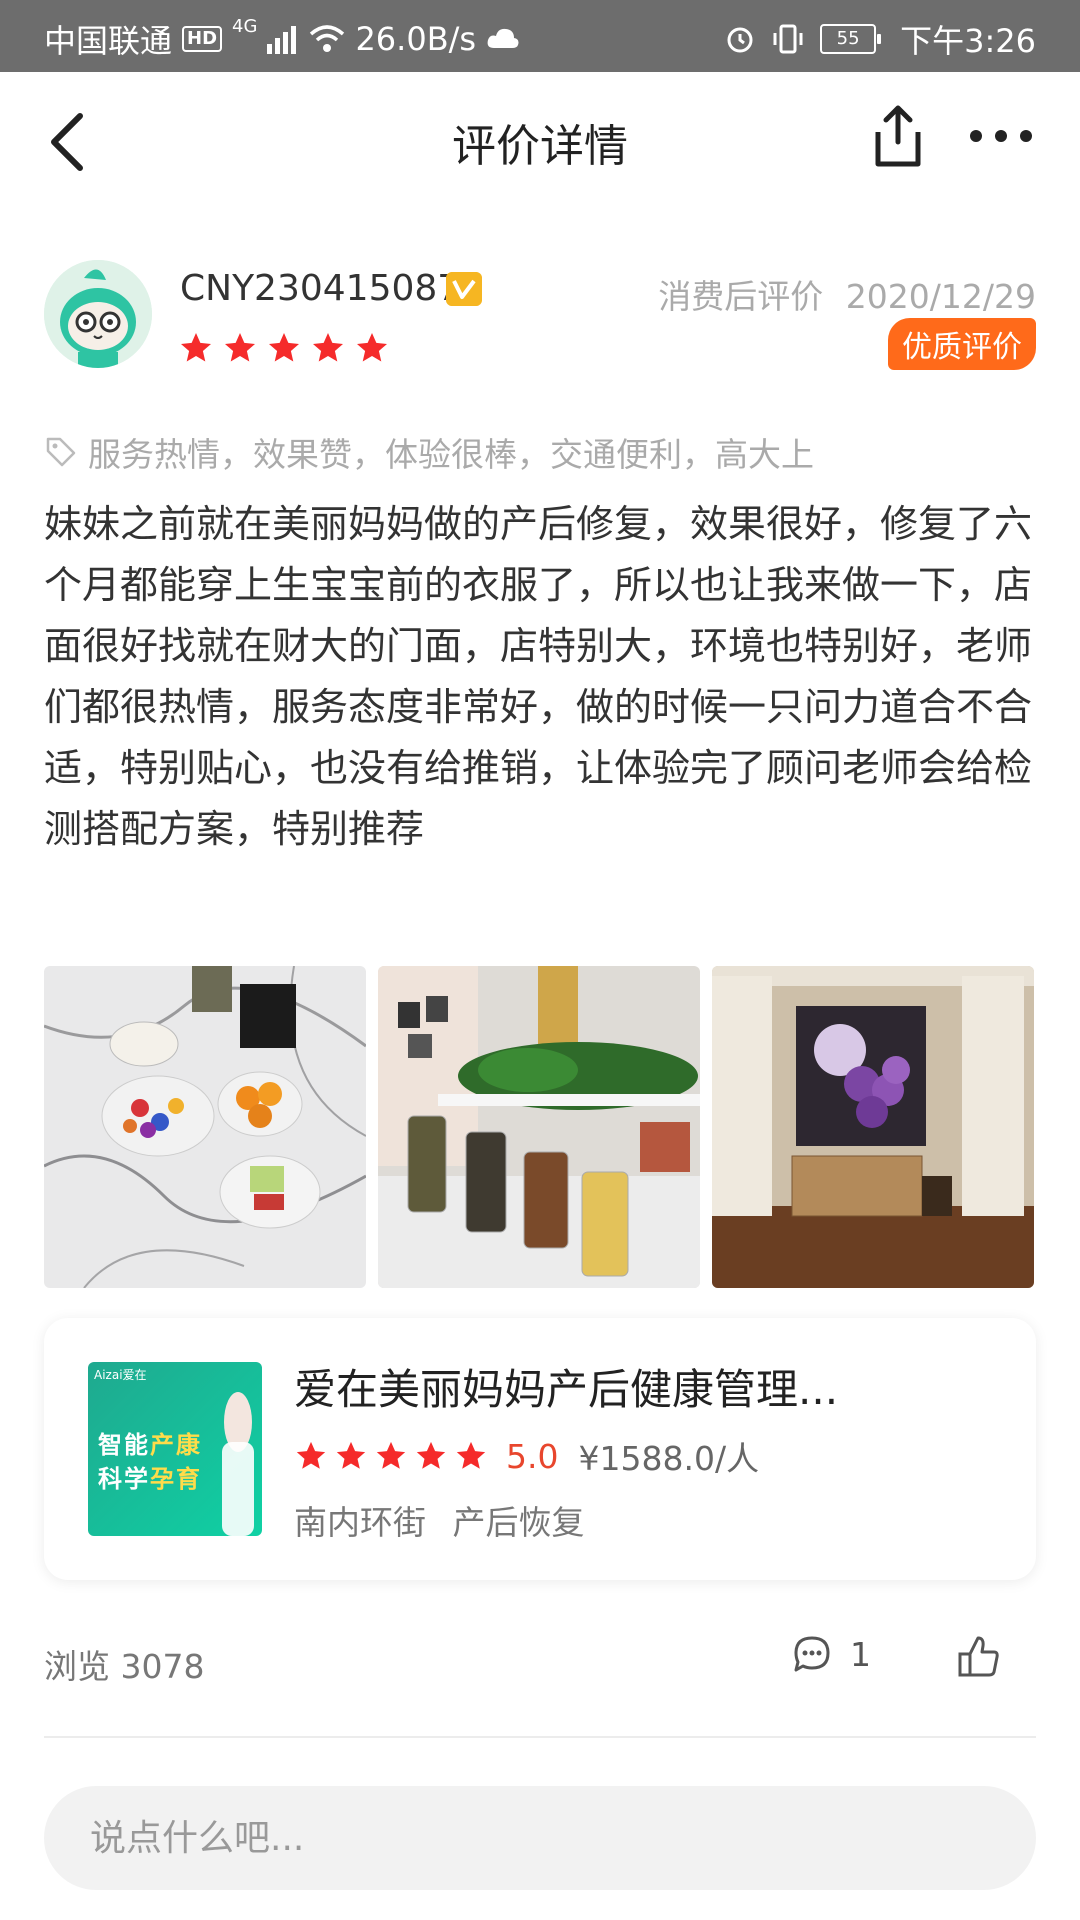  I want to click on shop-price: ¥1588.0/人, so click(669, 1458).